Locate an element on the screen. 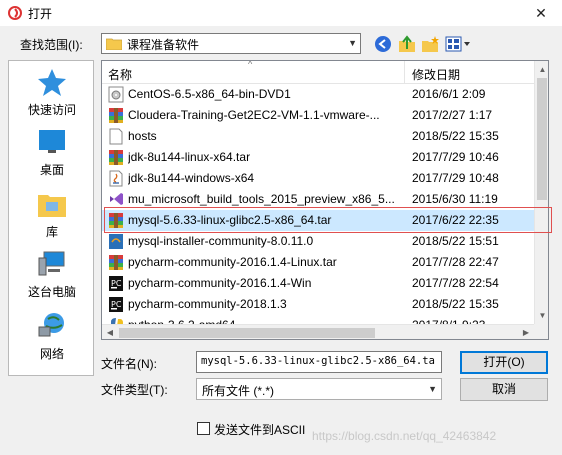 The image size is (562, 455). java-icon is located at coordinates (116, 178).